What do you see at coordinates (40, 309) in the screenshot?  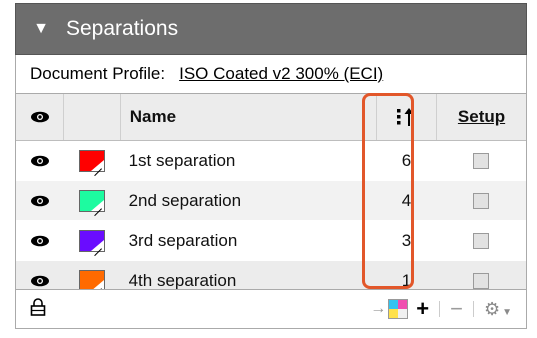 I see `lock-icon` at bounding box center [40, 309].